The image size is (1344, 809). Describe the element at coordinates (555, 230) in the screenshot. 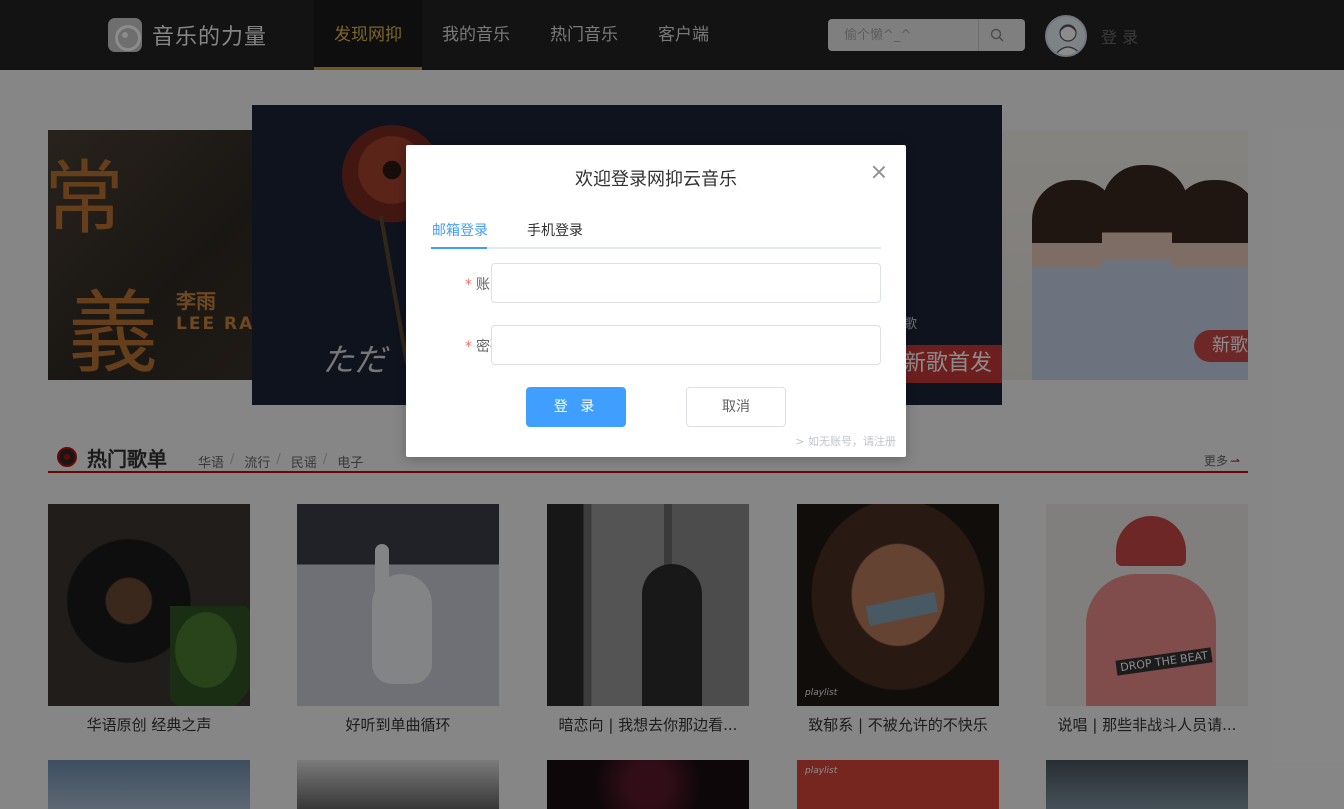

I see `tab-phone-login: 手机登录` at that location.